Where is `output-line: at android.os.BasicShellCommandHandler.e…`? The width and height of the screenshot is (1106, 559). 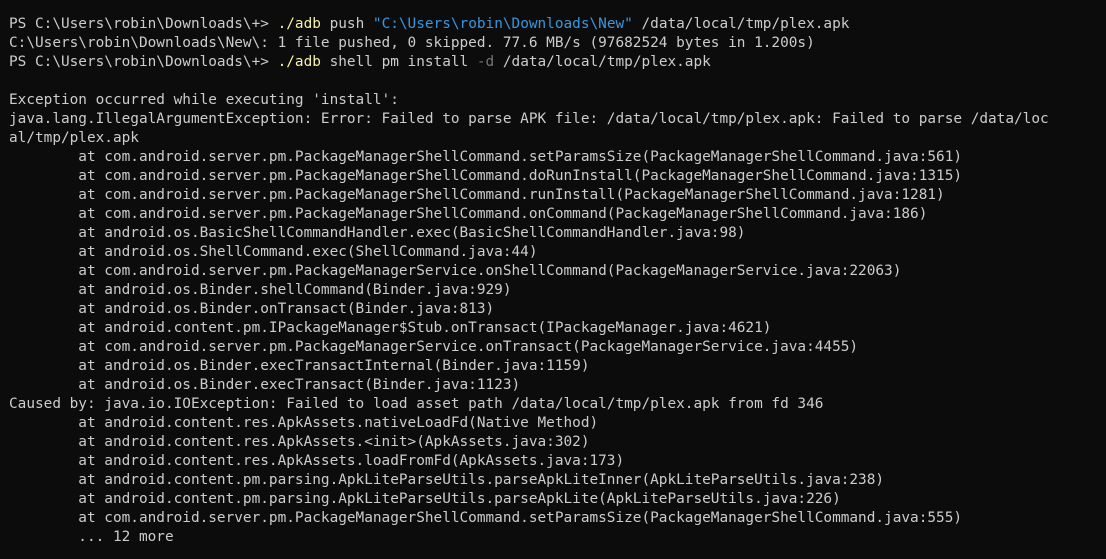 output-line: at android.os.BasicShellCommandHandler.e… is located at coordinates (377, 233).